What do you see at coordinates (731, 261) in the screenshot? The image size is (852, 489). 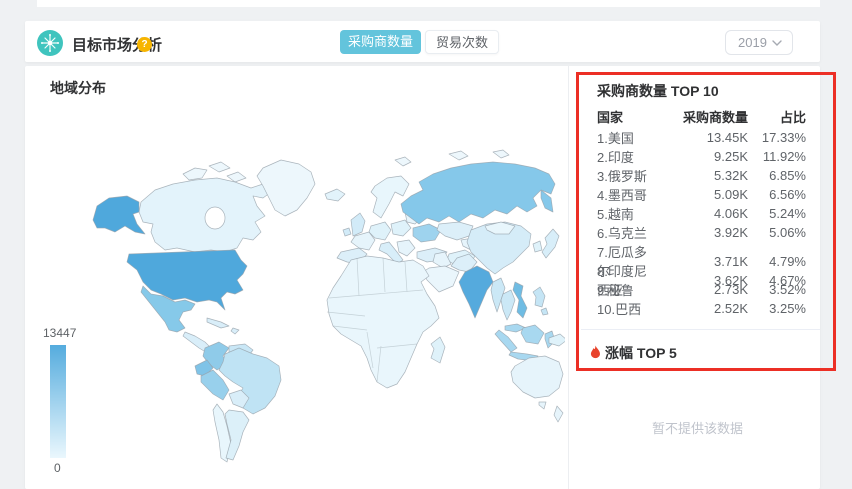 I see `row-count: 3.71K` at bounding box center [731, 261].